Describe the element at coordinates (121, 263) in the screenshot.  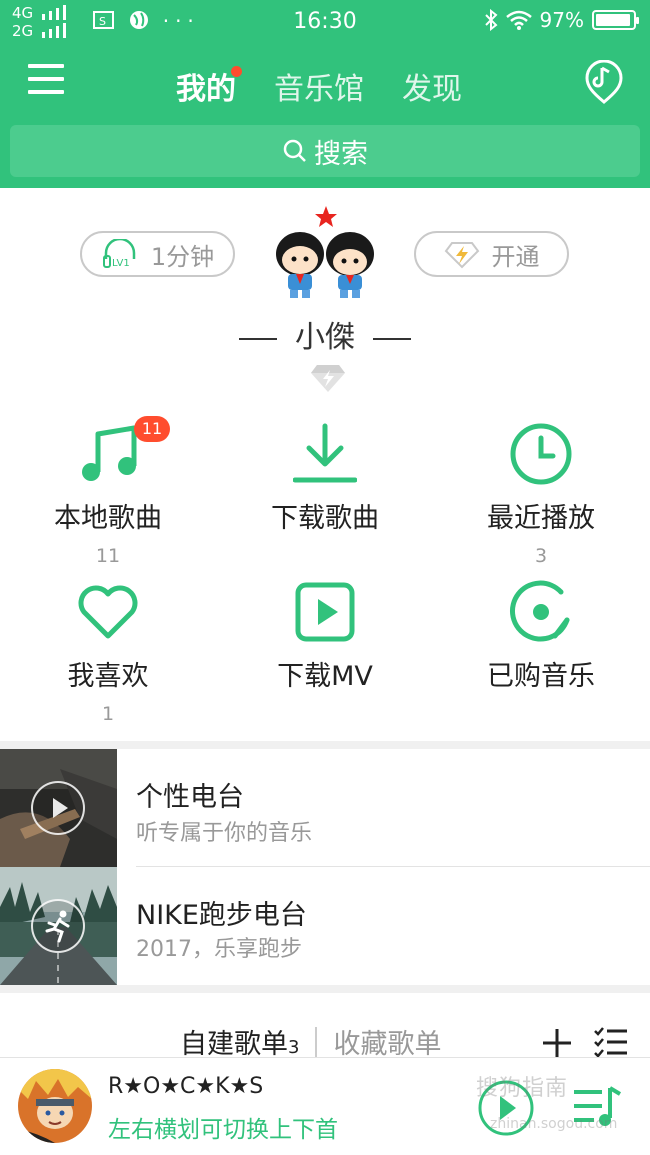
I see `svg-text: LV1` at that location.